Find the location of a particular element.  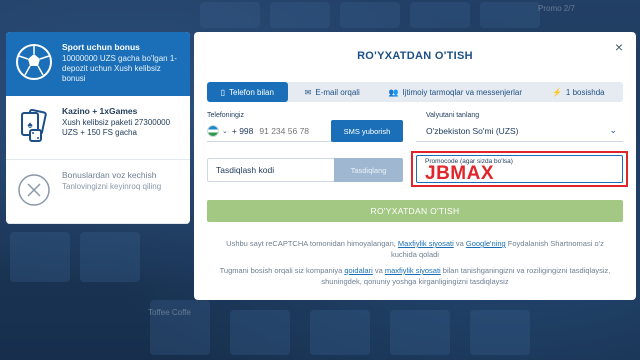

uzbekistan-flag-icon is located at coordinates (213, 130).